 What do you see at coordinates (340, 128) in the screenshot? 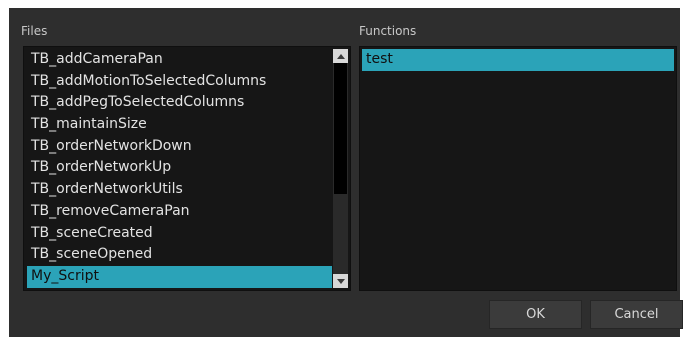
I see `scroll-thumb` at bounding box center [340, 128].